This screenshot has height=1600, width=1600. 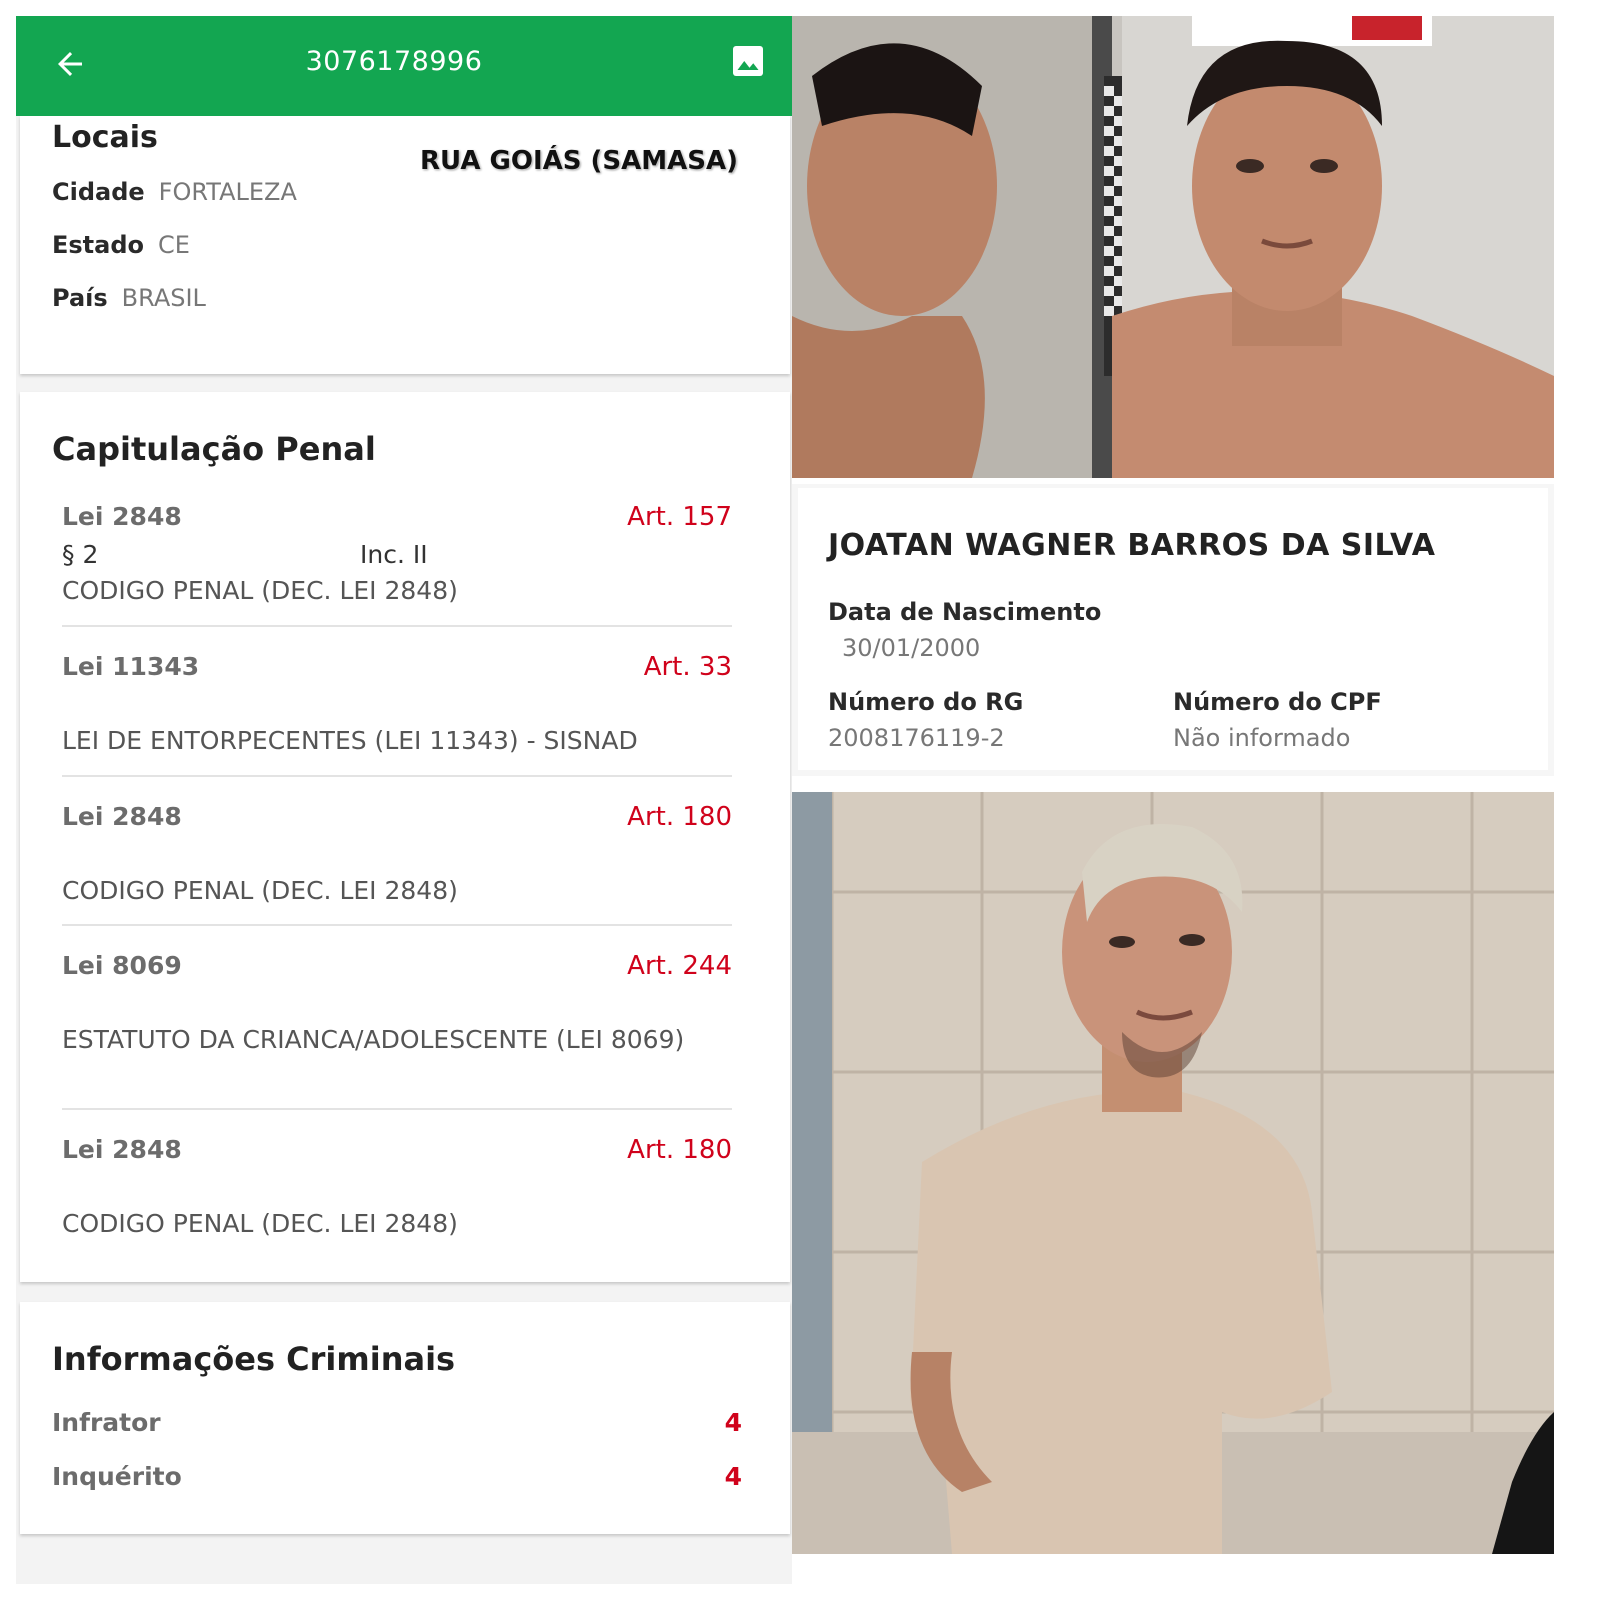 What do you see at coordinates (214, 449) in the screenshot?
I see `capitulacao-heading: Capitulação Penal` at bounding box center [214, 449].